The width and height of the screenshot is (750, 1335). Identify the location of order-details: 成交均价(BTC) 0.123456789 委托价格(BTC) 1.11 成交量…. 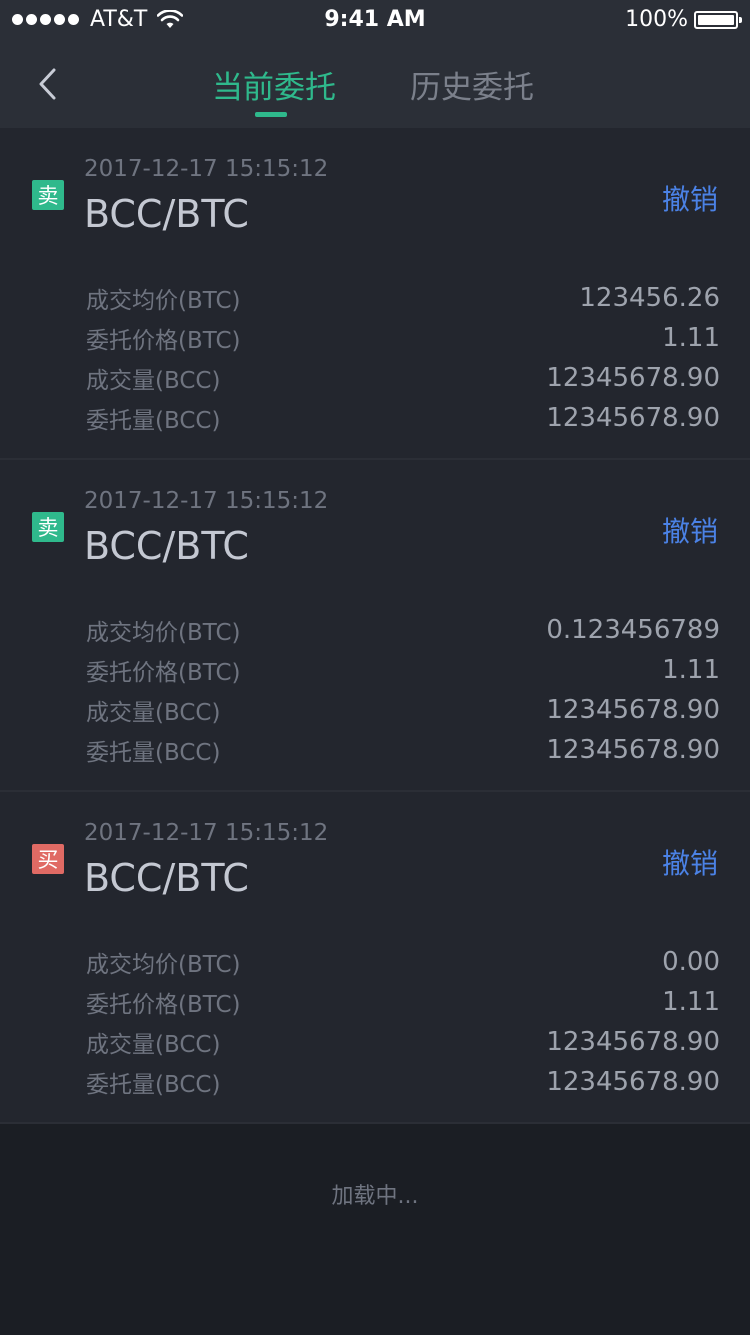
(403, 690).